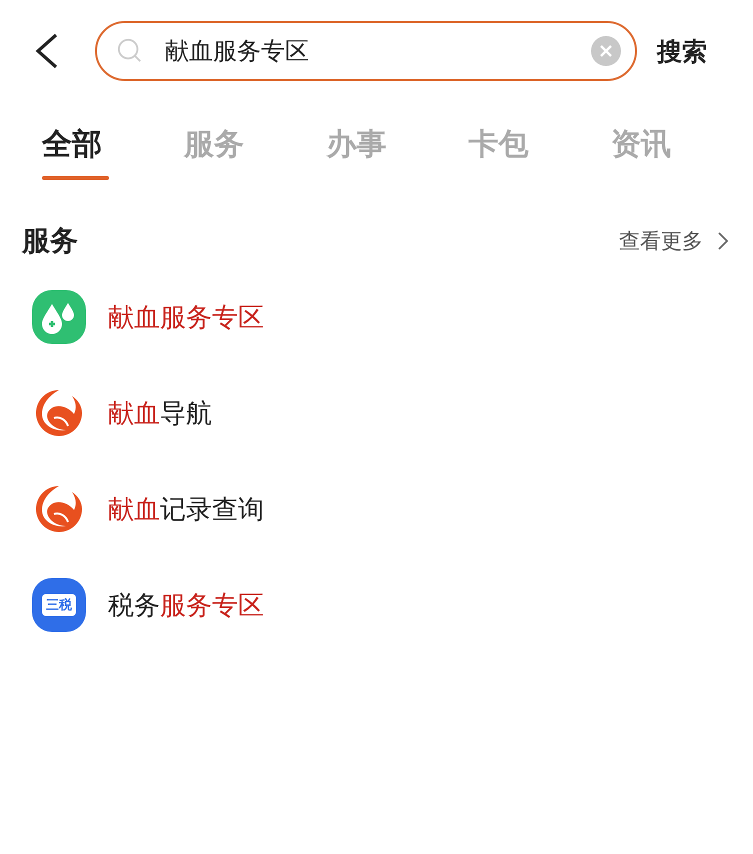 The width and height of the screenshot is (753, 854). Describe the element at coordinates (682, 51) in the screenshot. I see `search-button: 搜索` at that location.